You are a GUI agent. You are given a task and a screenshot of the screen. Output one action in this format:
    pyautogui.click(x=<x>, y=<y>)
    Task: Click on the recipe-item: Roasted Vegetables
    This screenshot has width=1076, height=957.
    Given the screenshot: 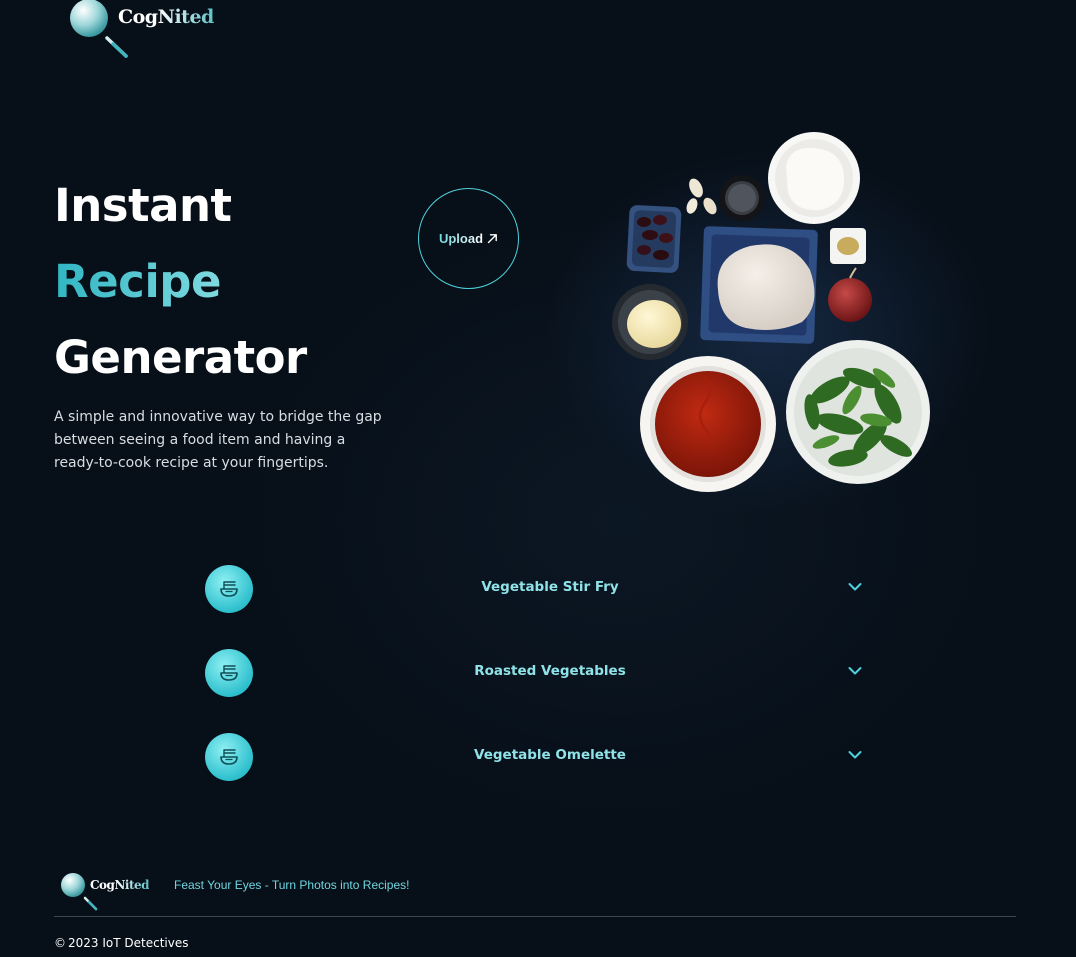 What is the action you would take?
    pyautogui.click(x=538, y=673)
    